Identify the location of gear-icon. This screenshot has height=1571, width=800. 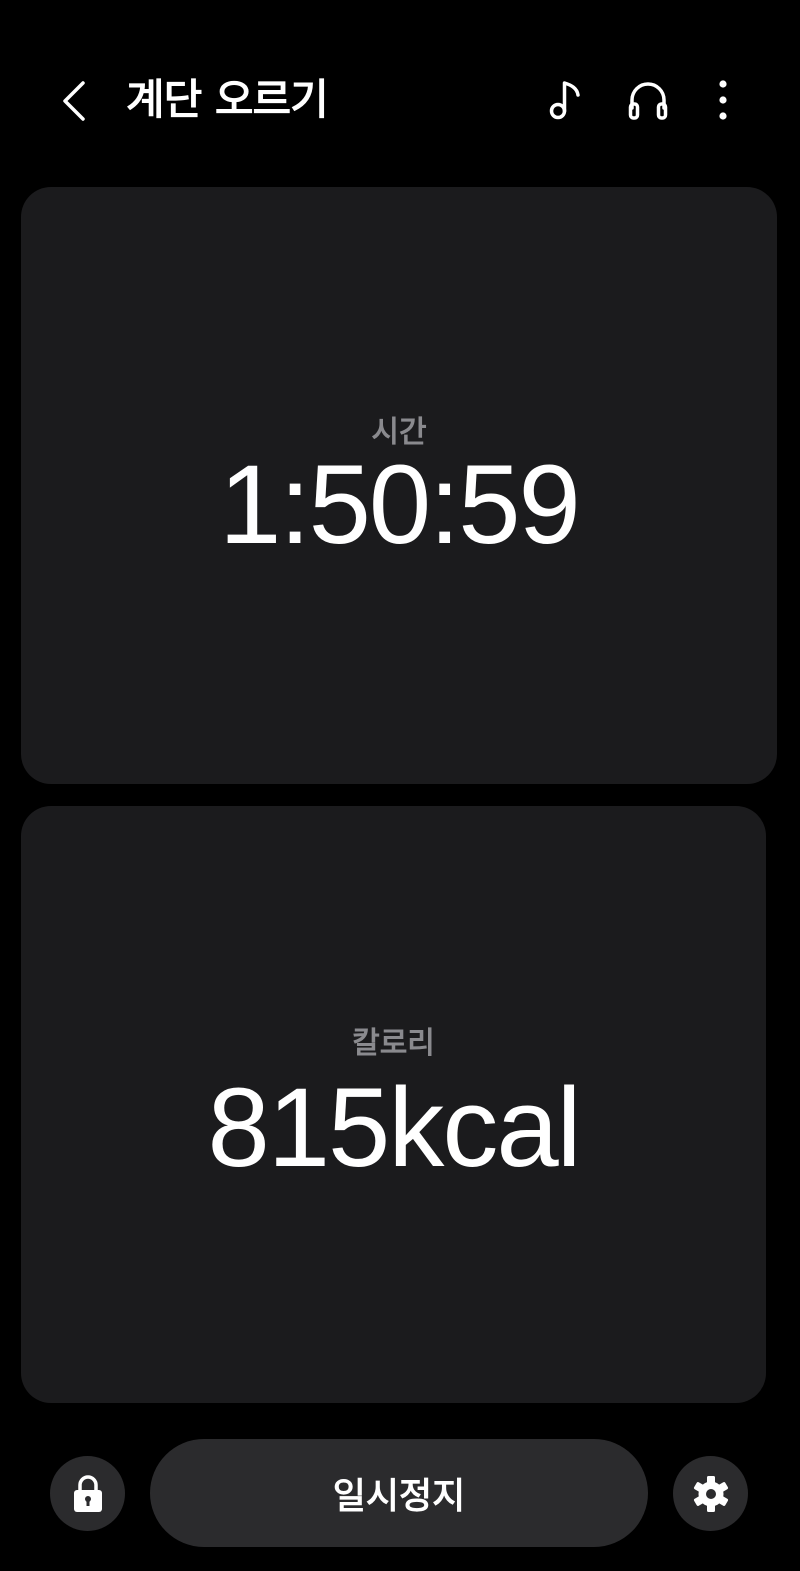
(710, 1493).